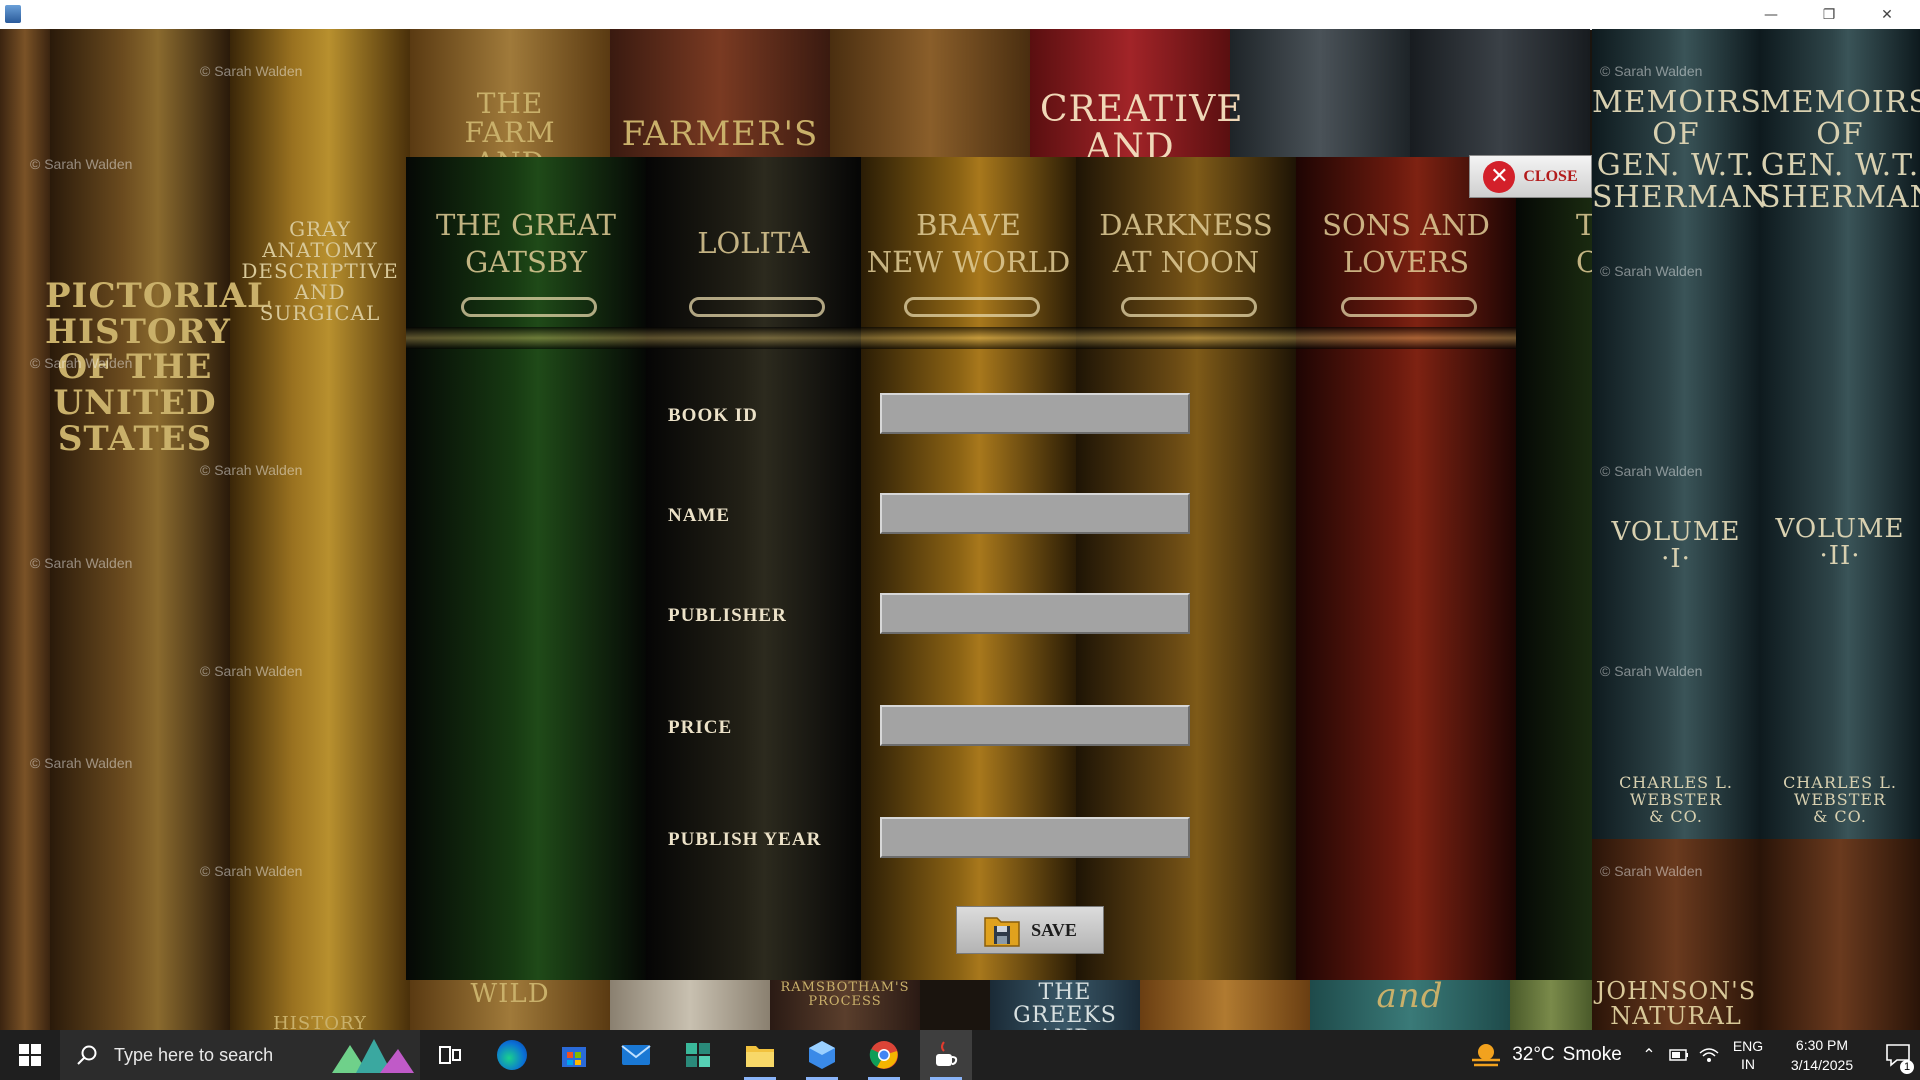  I want to click on store-icon, so click(574, 1055).